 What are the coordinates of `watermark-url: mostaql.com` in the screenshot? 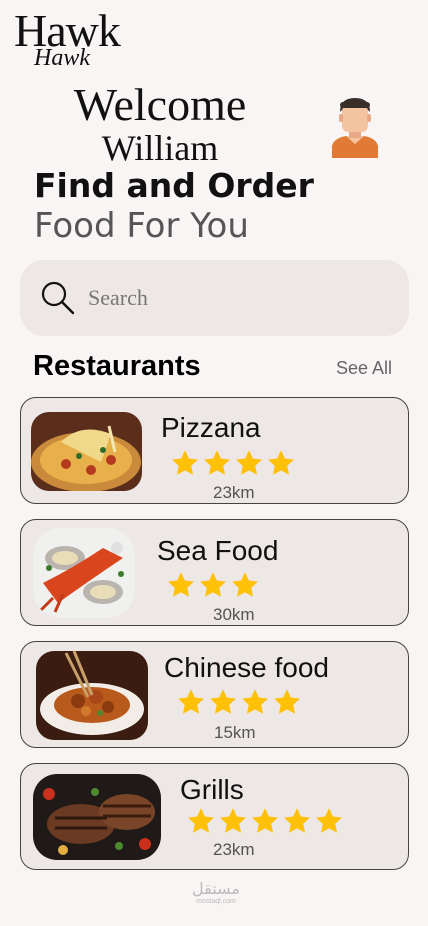 It's located at (216, 901).